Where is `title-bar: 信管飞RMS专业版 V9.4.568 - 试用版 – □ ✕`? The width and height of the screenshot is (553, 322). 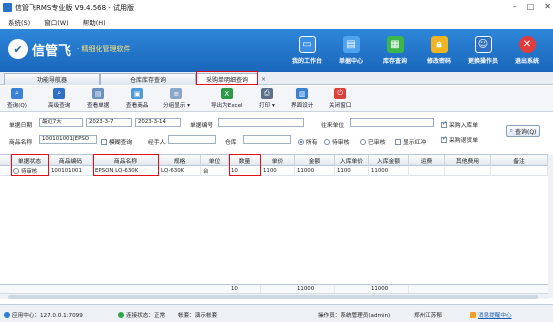 title-bar: 信管飞RMS专业版 V9.4.568 - 试用版 – □ ✕ is located at coordinates (276, 7).